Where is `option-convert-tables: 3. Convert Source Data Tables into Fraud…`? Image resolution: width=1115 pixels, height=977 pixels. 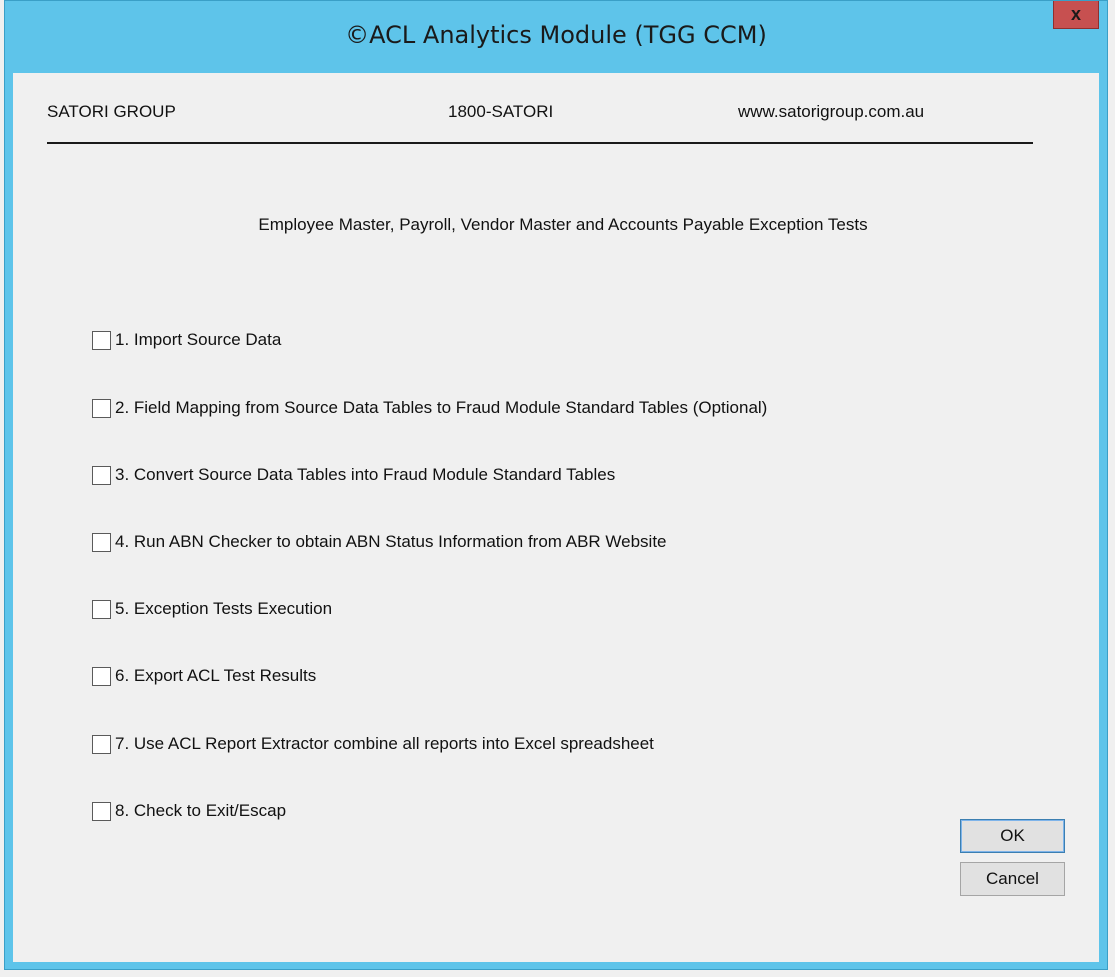 option-convert-tables: 3. Convert Source Data Tables into Fraud… is located at coordinates (353, 475).